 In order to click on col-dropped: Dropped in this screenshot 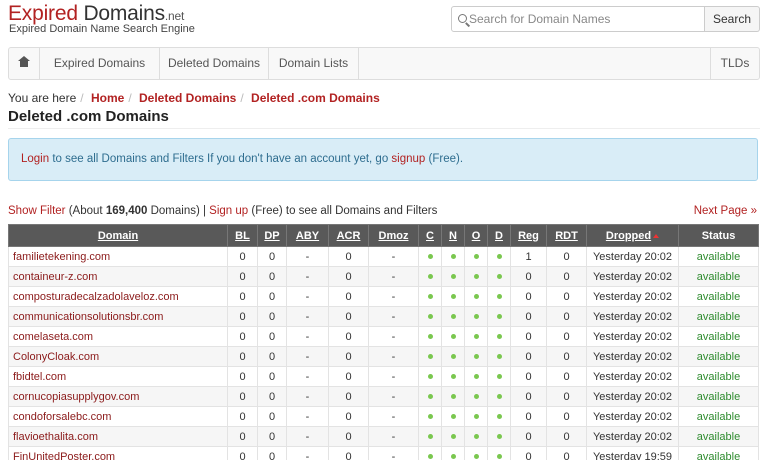, I will do `click(632, 235)`.